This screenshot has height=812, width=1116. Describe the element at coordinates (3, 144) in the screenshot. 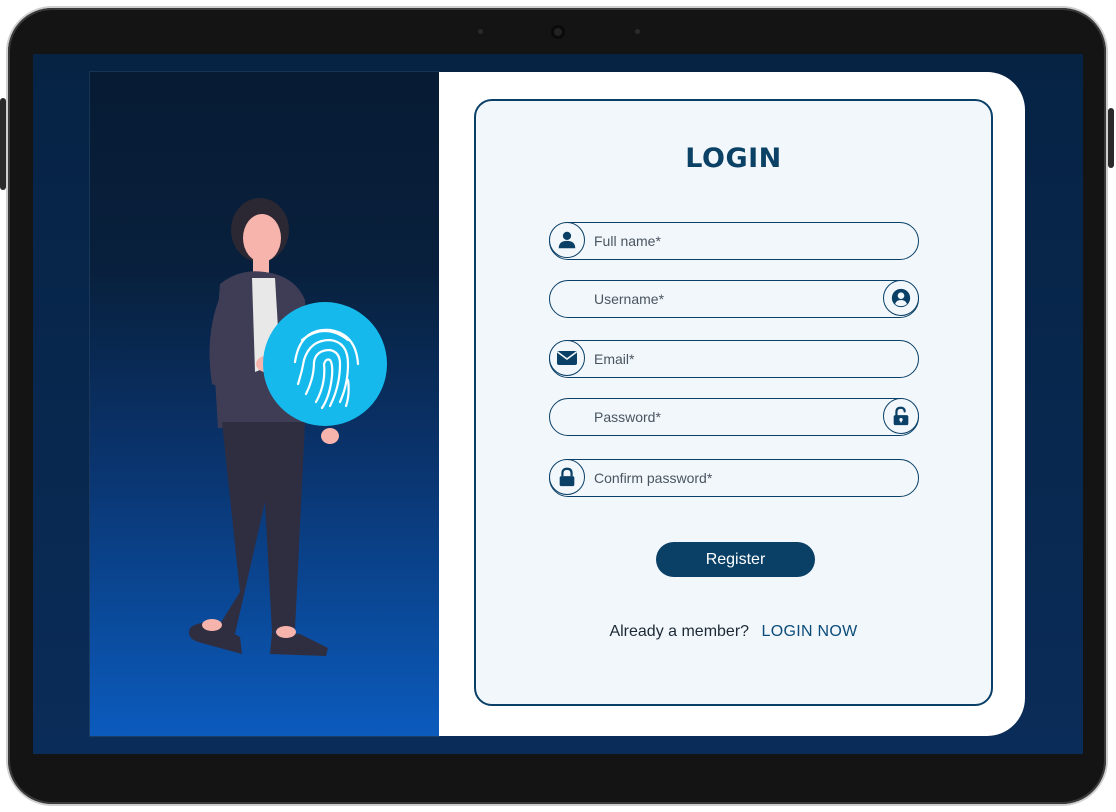

I see `volume-button` at that location.